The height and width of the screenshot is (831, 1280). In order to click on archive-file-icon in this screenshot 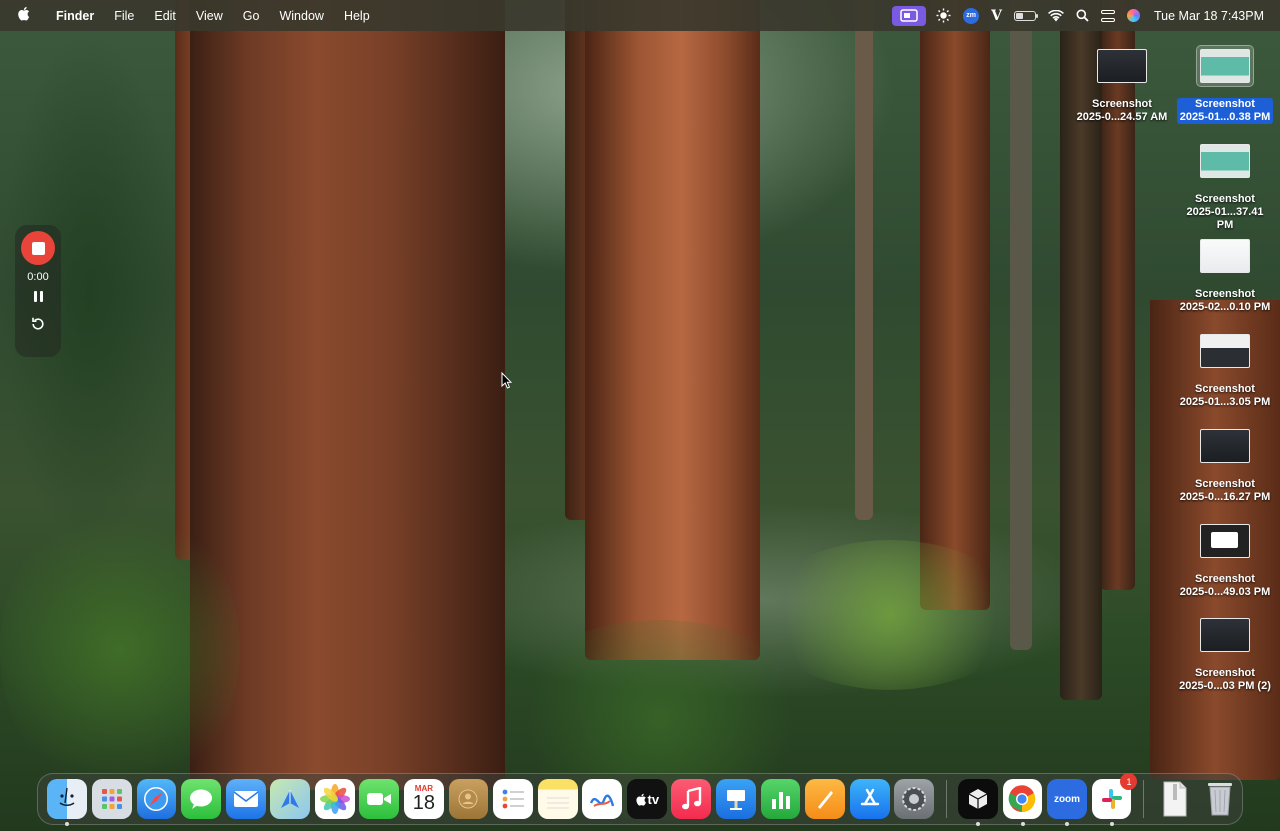, I will do `click(1175, 799)`.